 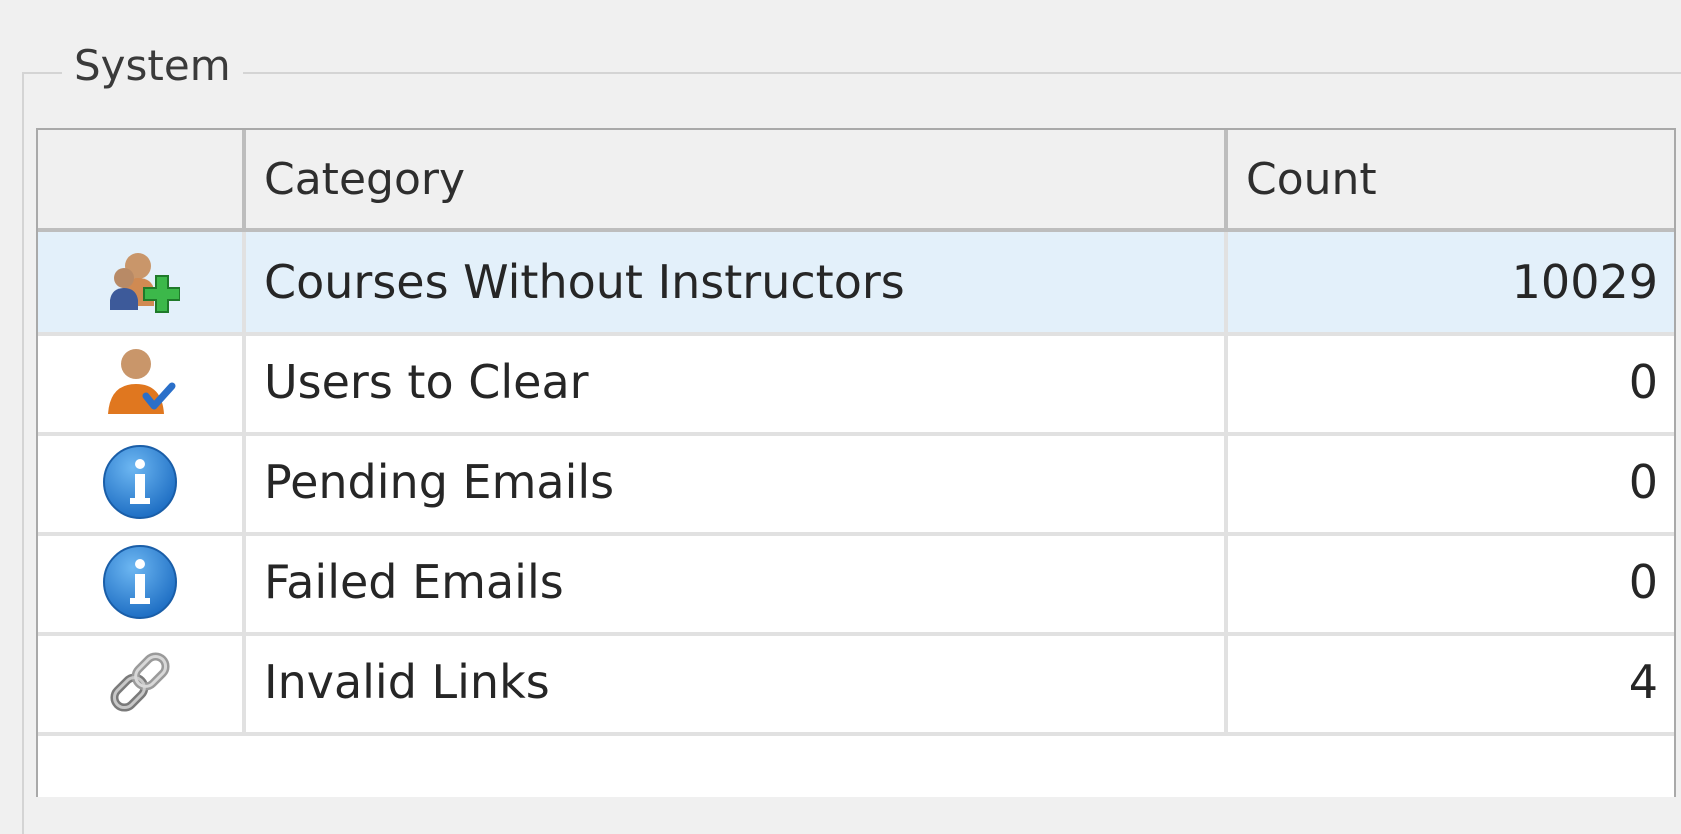 I want to click on user-add-icon, so click(x=140, y=282).